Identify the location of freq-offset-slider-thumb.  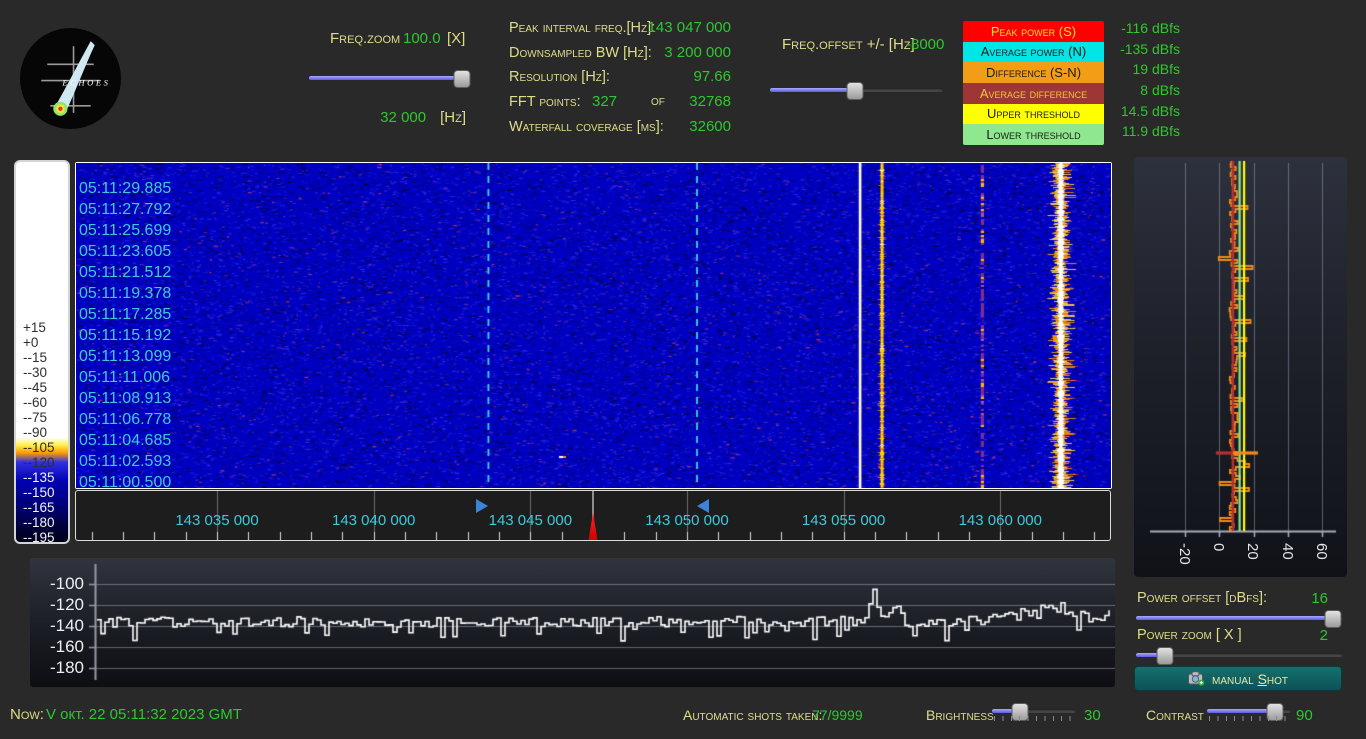
(855, 91).